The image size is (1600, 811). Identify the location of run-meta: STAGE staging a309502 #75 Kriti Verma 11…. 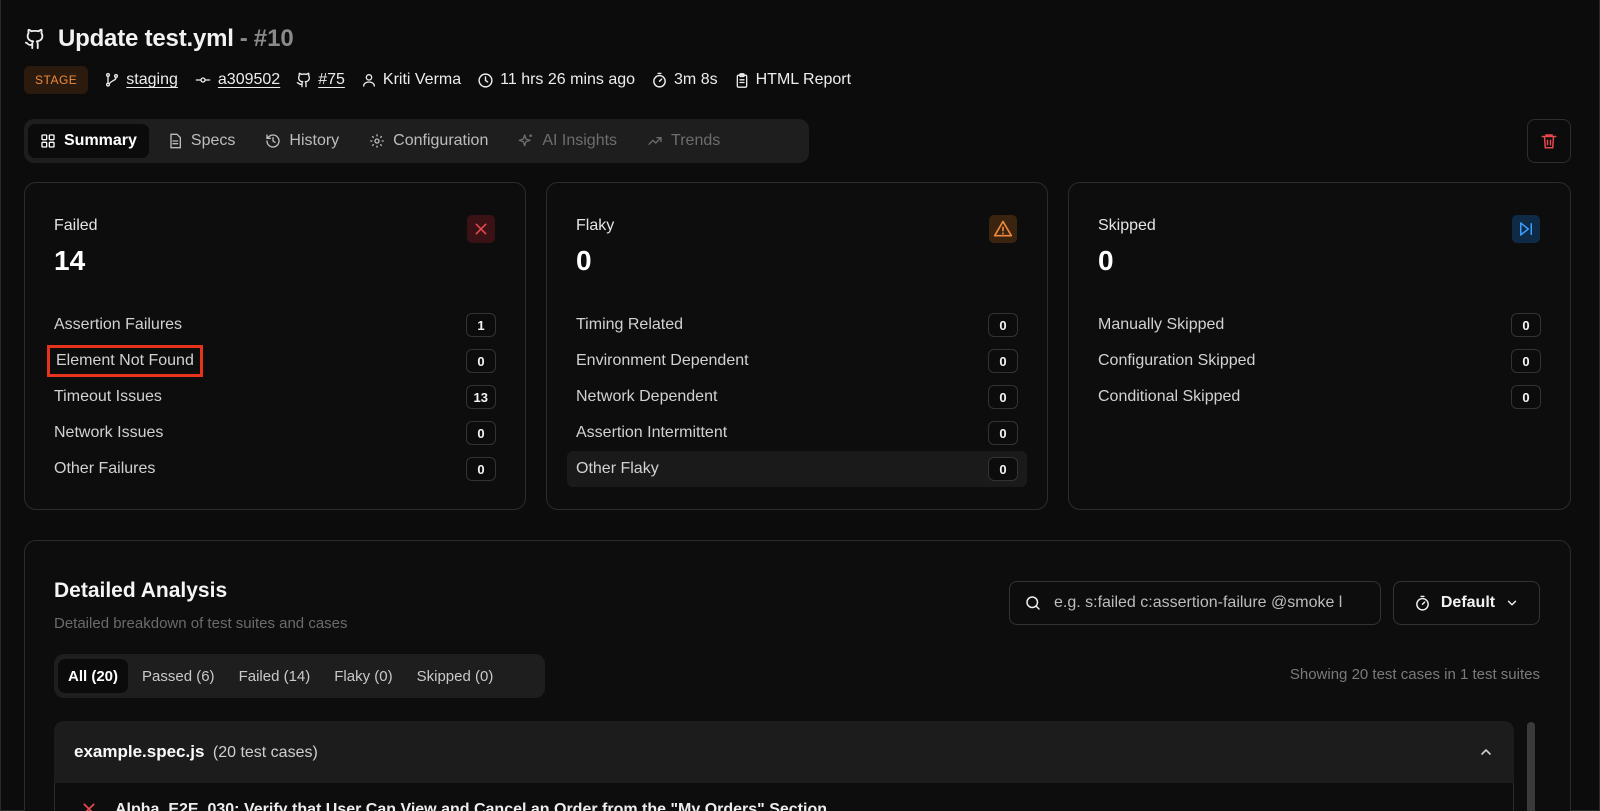
(437, 80).